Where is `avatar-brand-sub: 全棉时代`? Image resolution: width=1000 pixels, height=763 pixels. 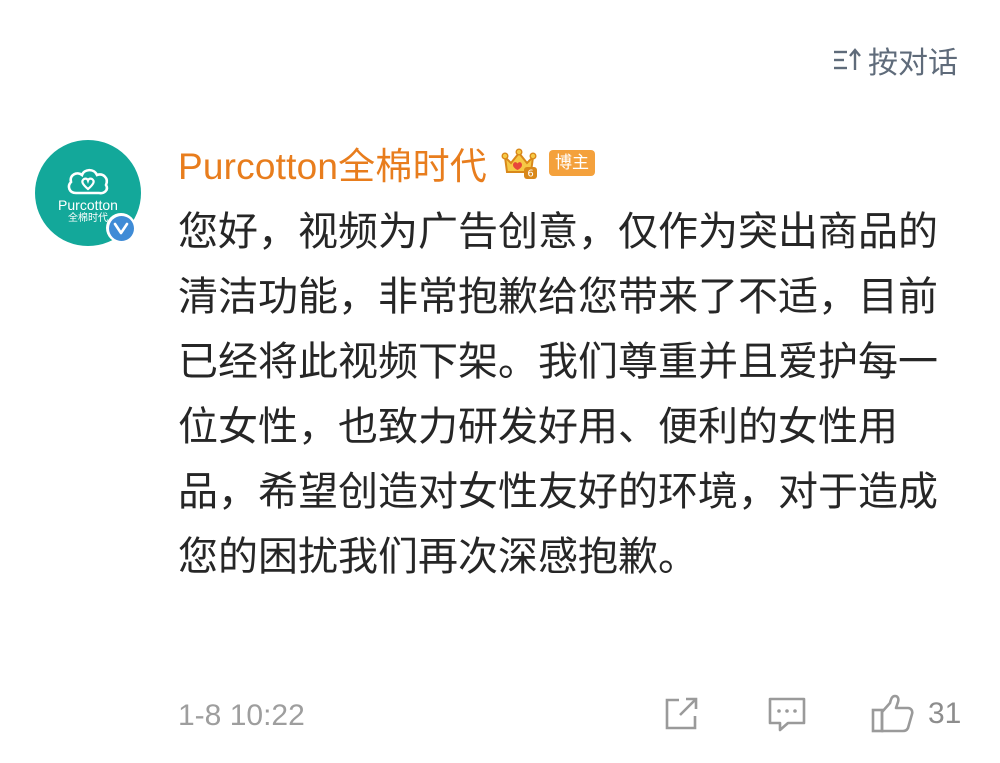
avatar-brand-sub: 全棉时代 is located at coordinates (88, 218).